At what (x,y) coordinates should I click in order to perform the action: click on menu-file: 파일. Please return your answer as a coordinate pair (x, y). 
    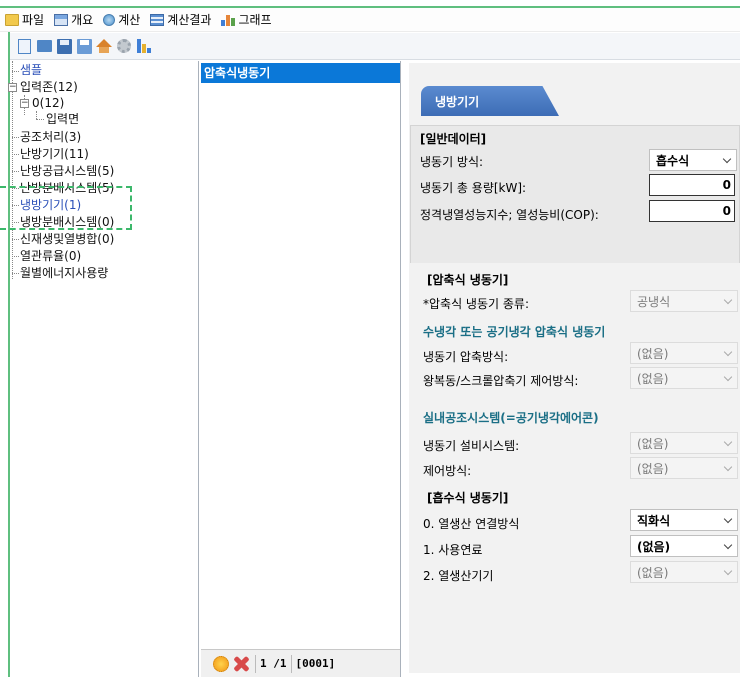
    Looking at the image, I should click on (24, 20).